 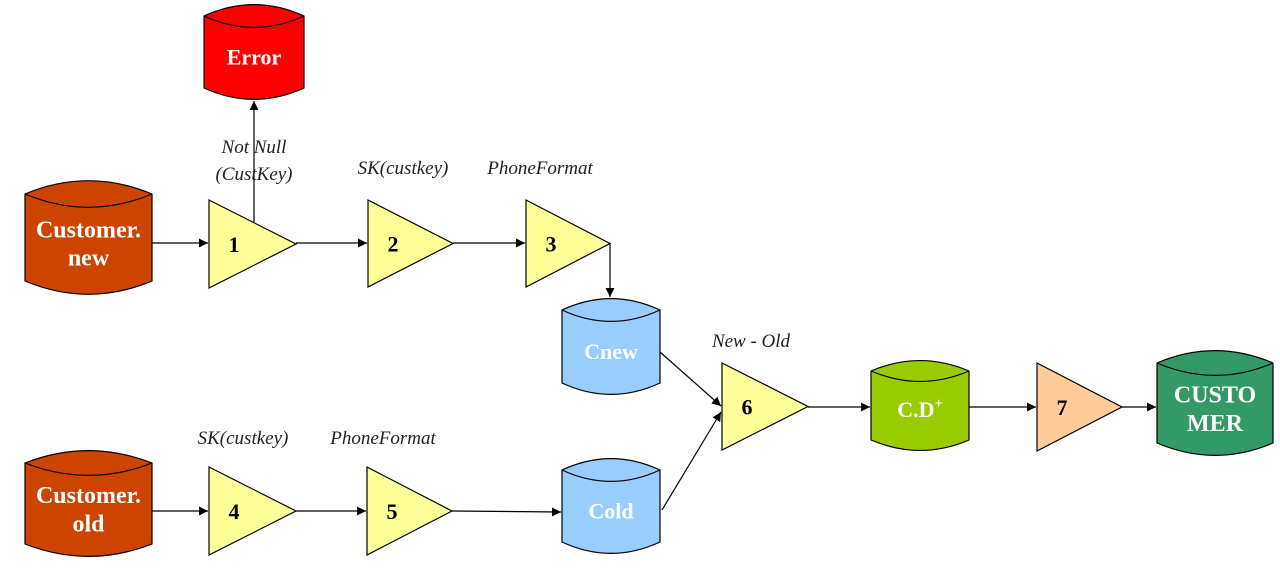 I want to click on datastore-label: MER, so click(x=1215, y=424).